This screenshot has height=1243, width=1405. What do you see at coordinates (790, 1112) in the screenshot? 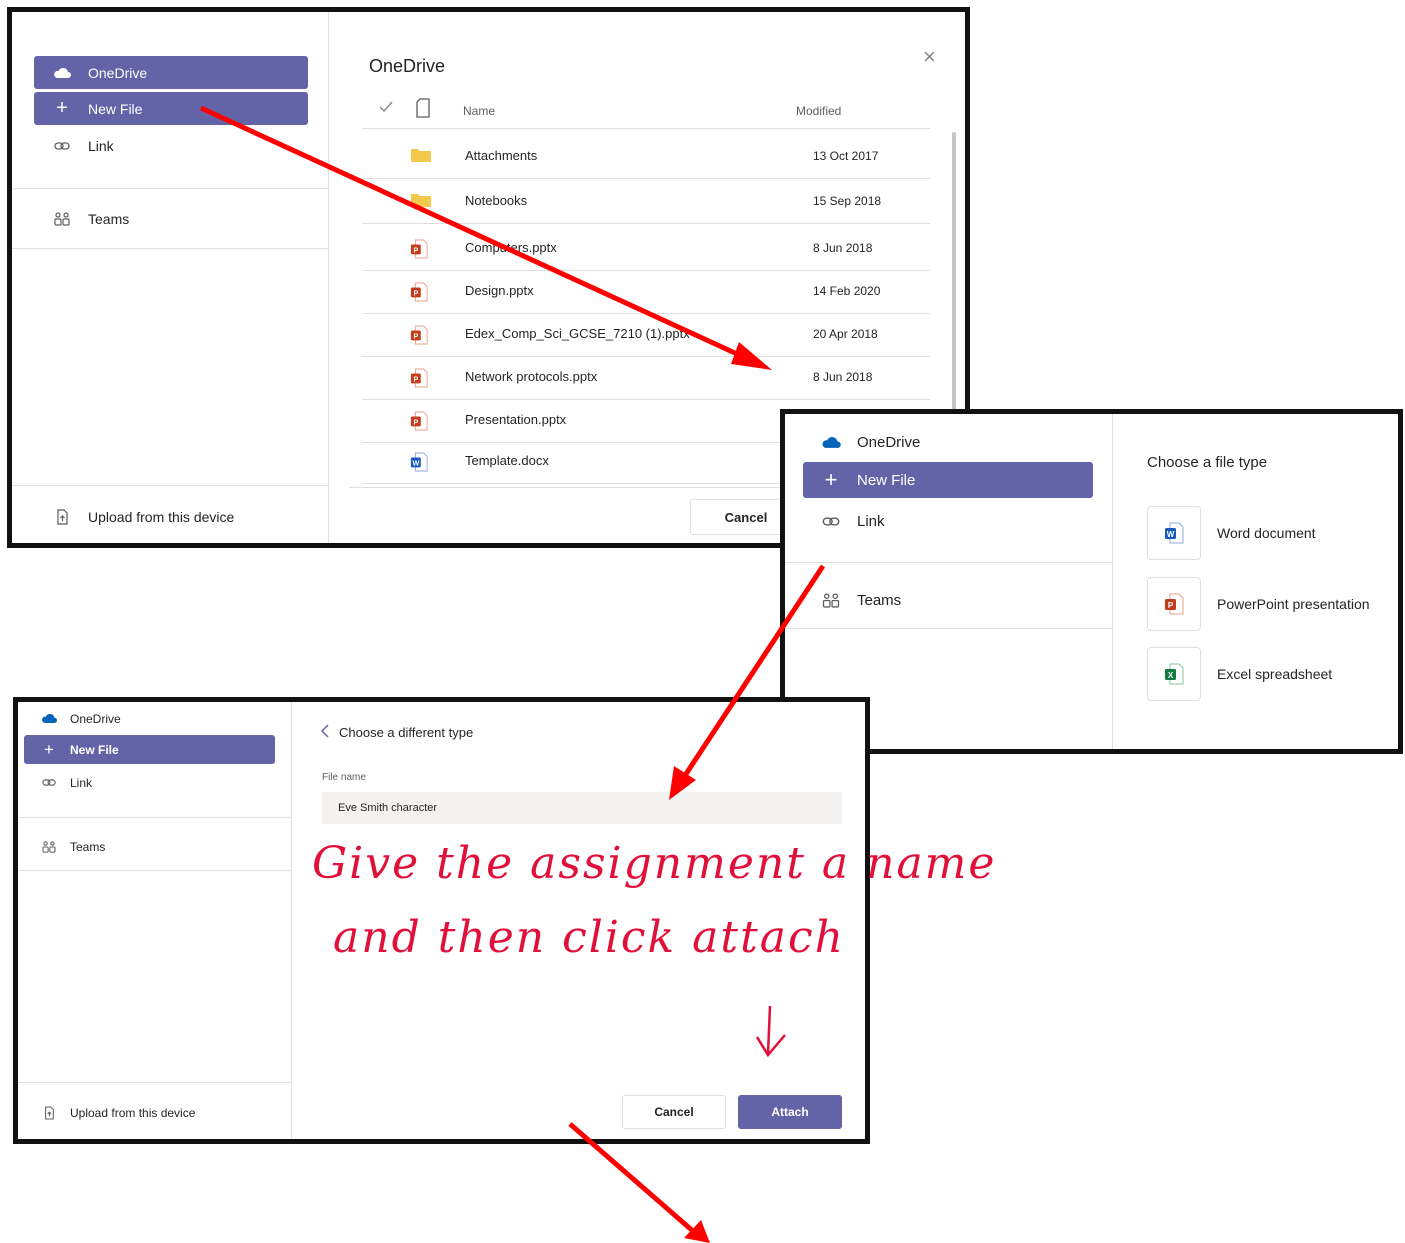
I see `attach-button: Attach` at bounding box center [790, 1112].